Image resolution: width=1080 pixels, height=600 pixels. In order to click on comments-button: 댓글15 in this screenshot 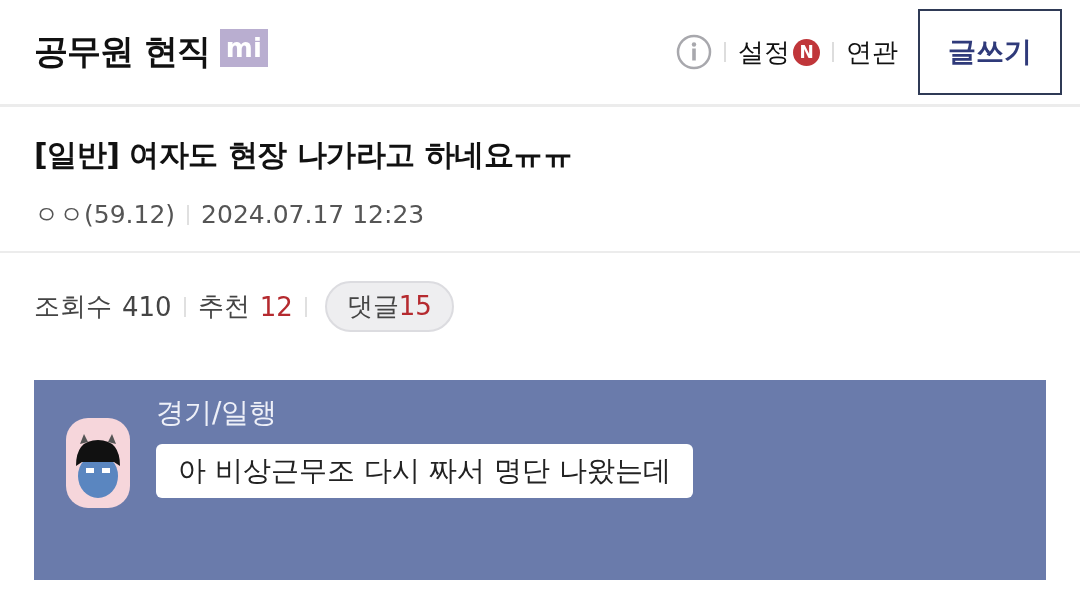, I will do `click(389, 306)`.